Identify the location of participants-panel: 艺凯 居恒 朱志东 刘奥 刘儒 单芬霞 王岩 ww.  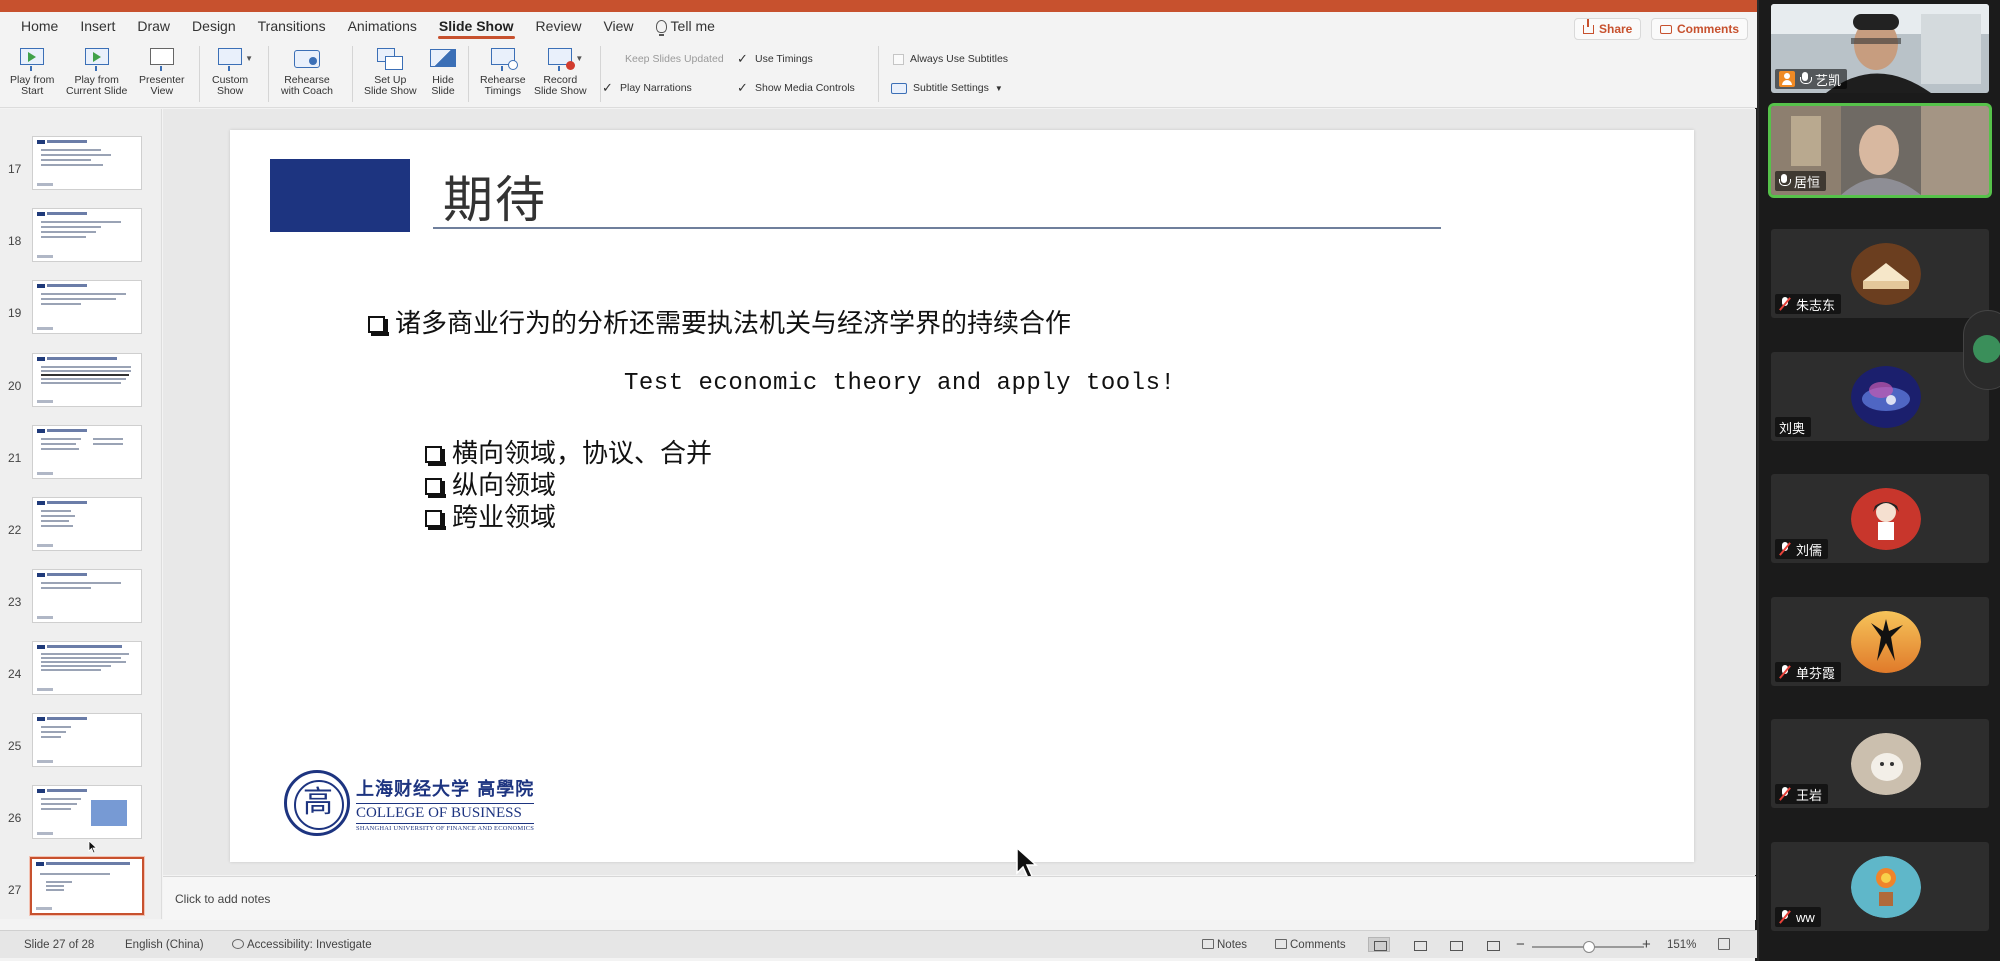
(1879, 480).